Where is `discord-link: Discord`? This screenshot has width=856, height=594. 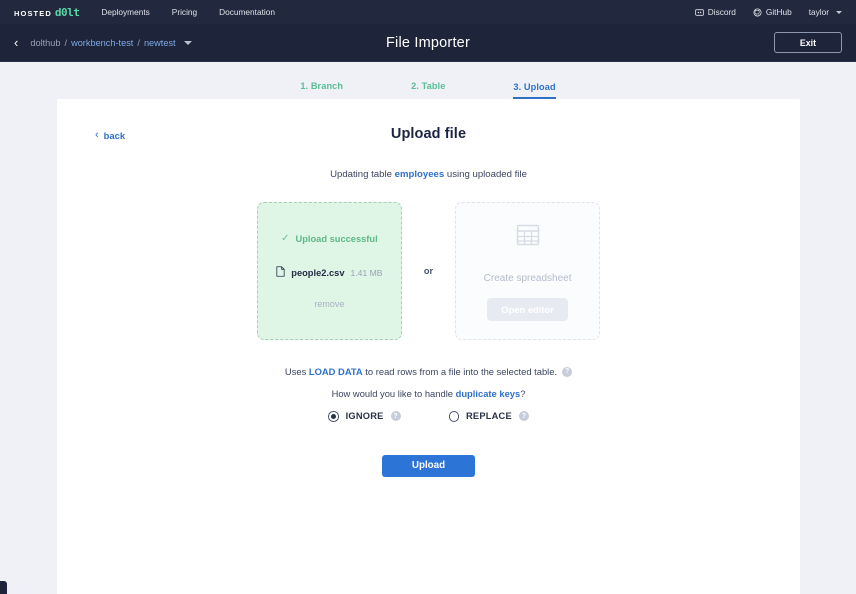
discord-link: Discord is located at coordinates (715, 12).